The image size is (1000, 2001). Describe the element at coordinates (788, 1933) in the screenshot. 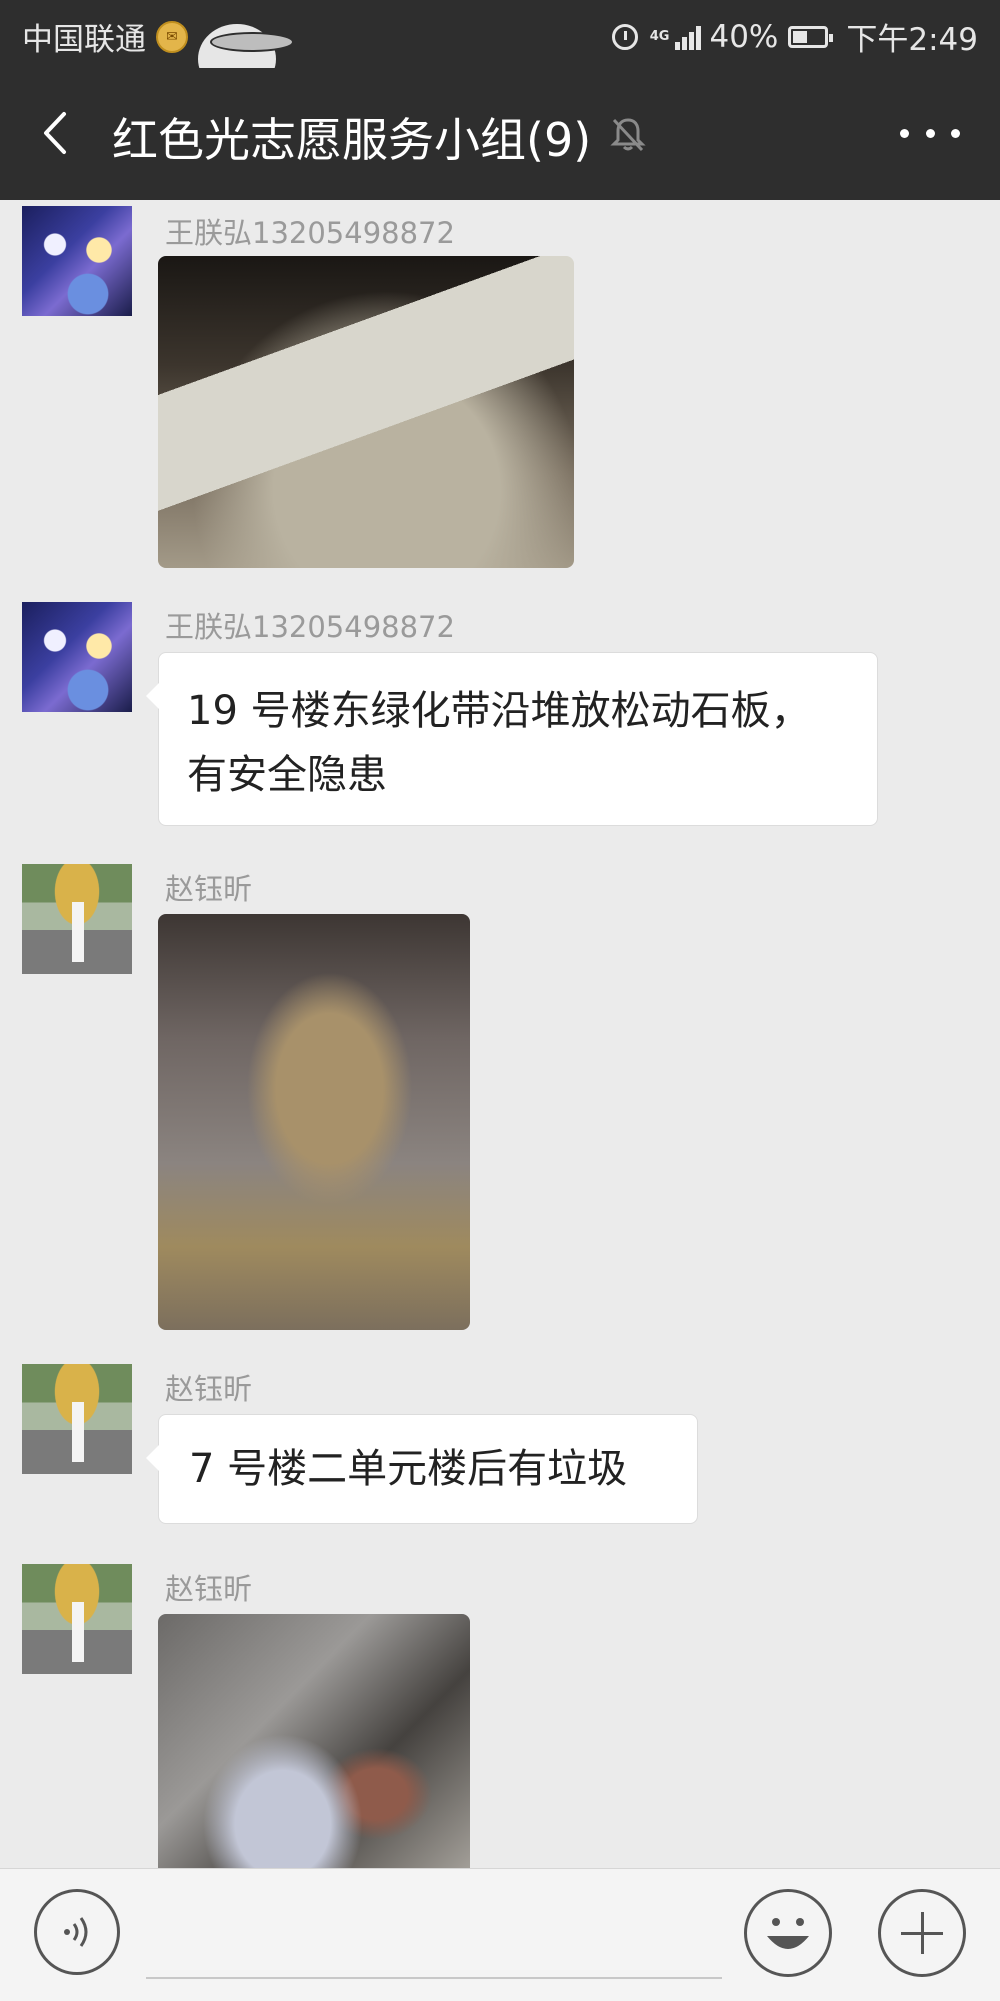

I see `emoji-icon` at that location.